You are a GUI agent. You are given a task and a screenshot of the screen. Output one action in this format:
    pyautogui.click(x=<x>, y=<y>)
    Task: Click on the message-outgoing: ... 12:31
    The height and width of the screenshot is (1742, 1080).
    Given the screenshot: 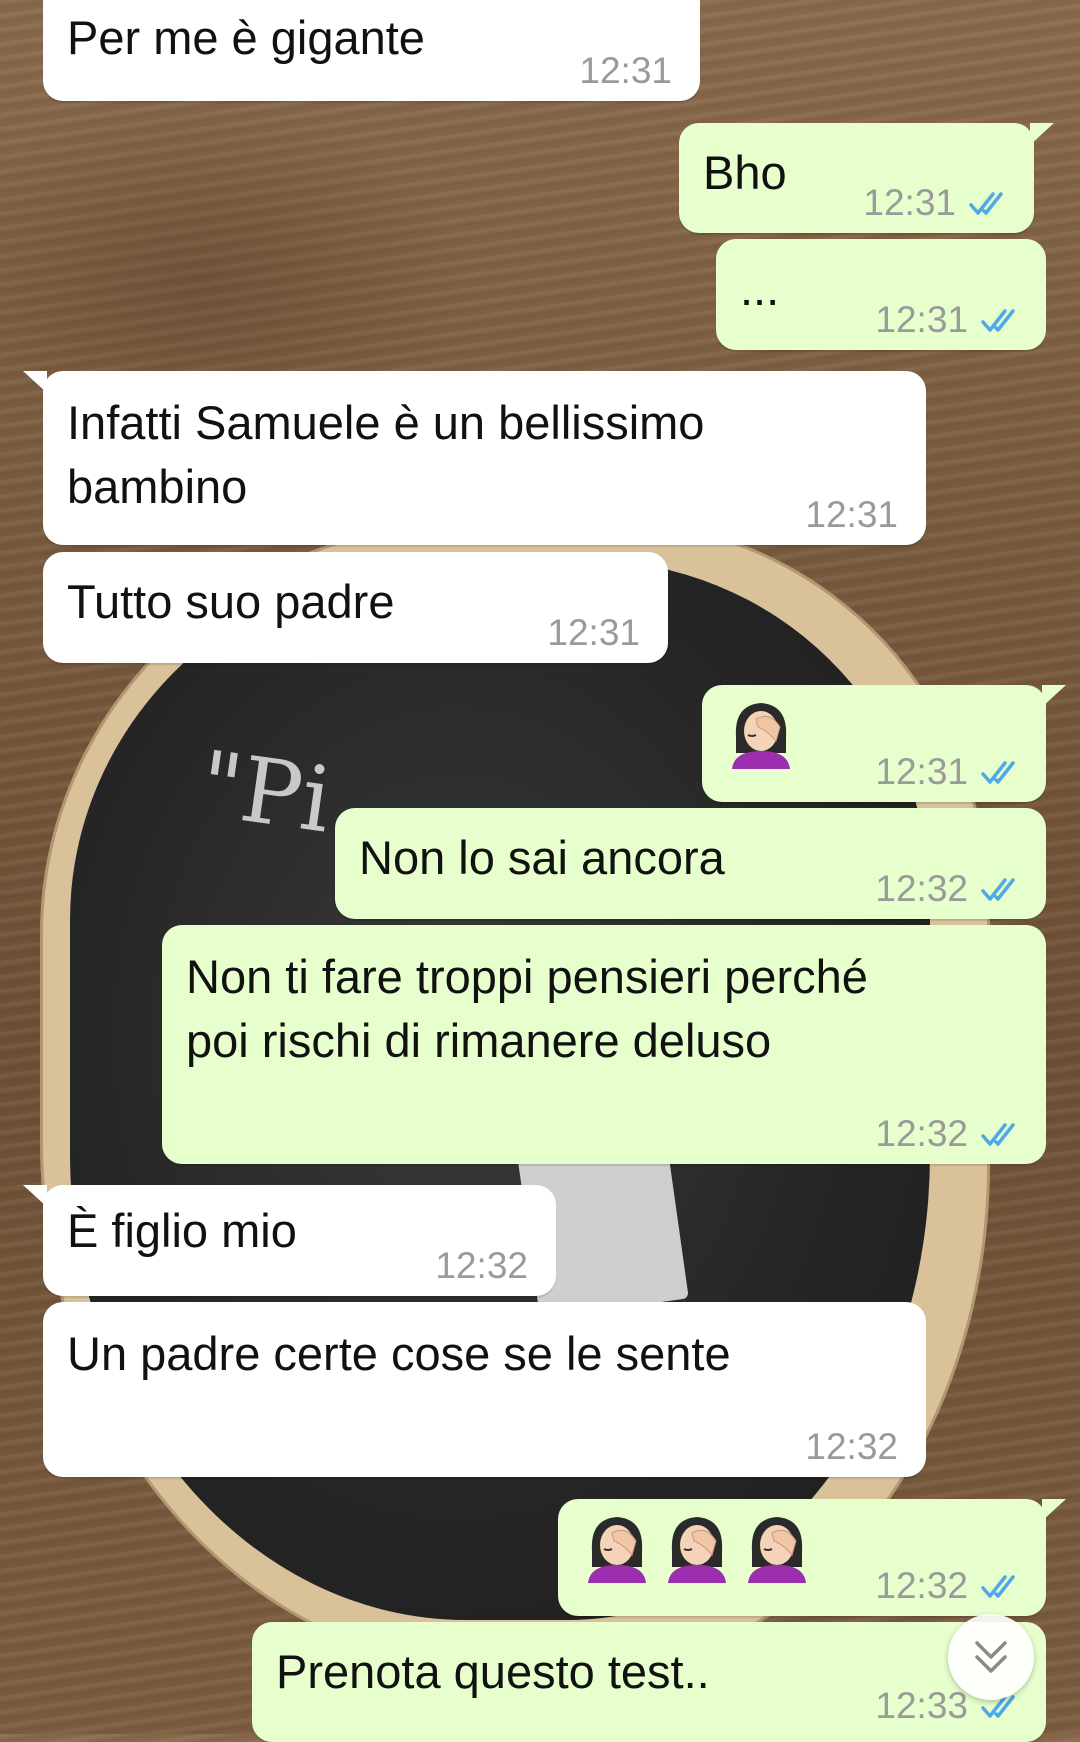 What is the action you would take?
    pyautogui.click(x=881, y=294)
    